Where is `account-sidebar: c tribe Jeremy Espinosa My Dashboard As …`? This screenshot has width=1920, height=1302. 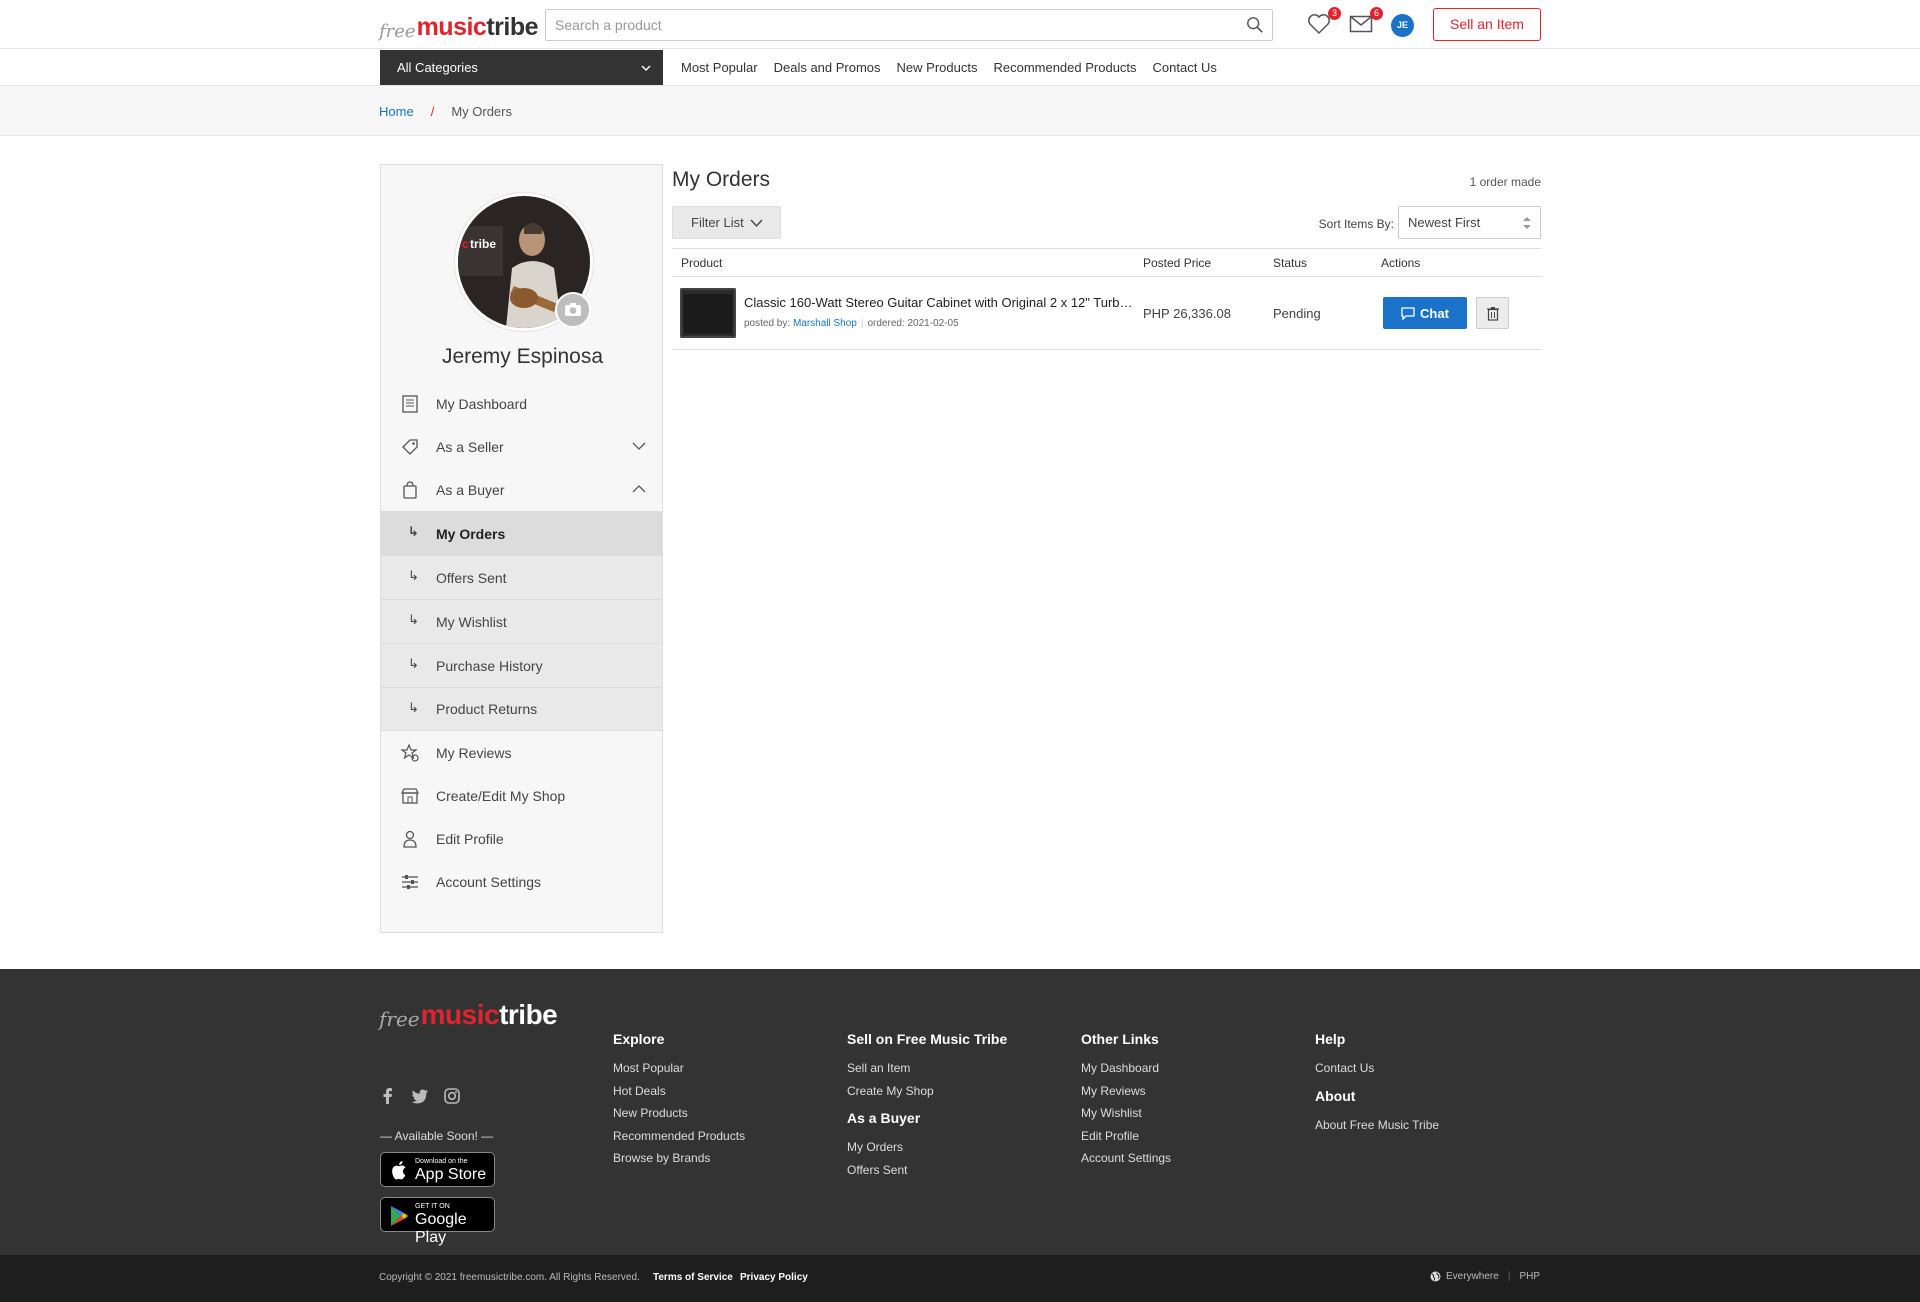
account-sidebar: c tribe Jeremy Espinosa My Dashboard As … is located at coordinates (521, 548).